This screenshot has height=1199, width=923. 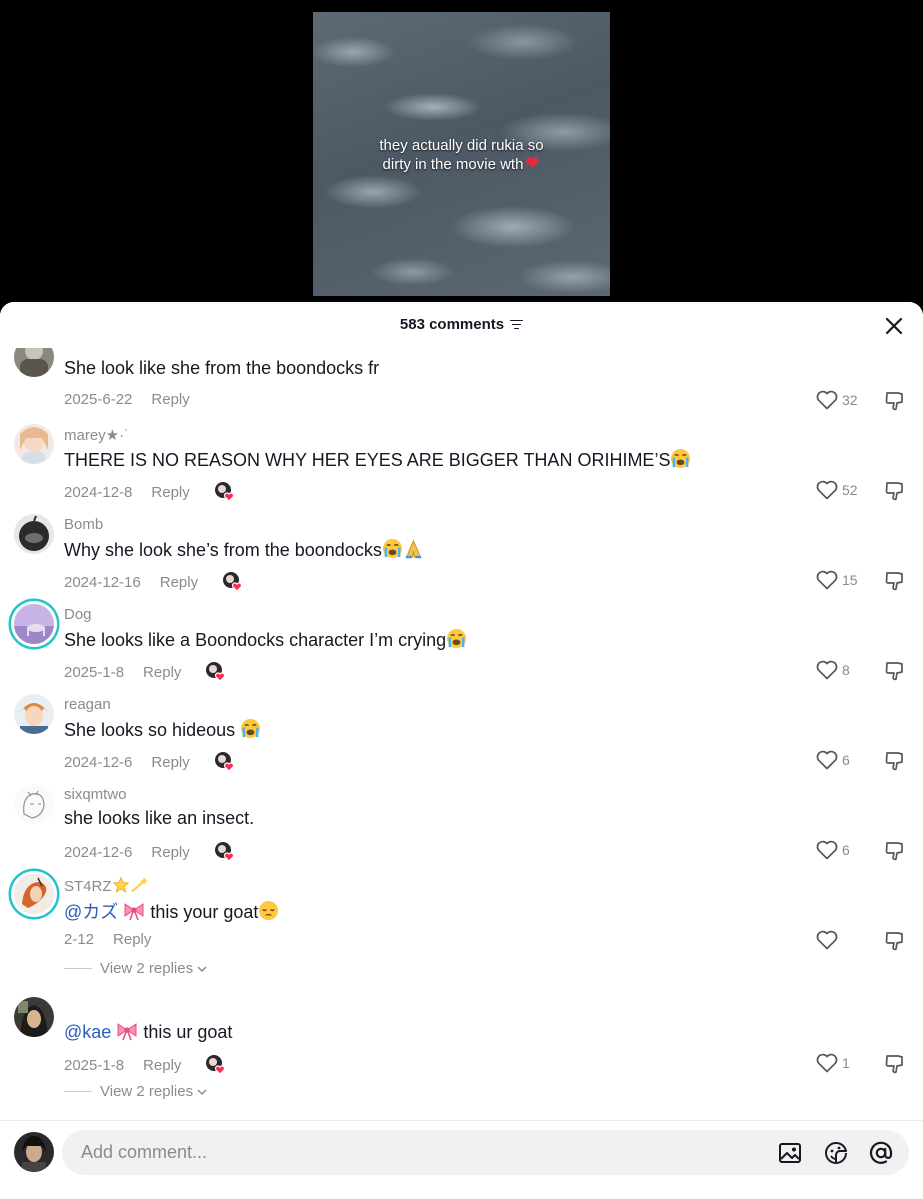 I want to click on like-button: 52, so click(x=837, y=490).